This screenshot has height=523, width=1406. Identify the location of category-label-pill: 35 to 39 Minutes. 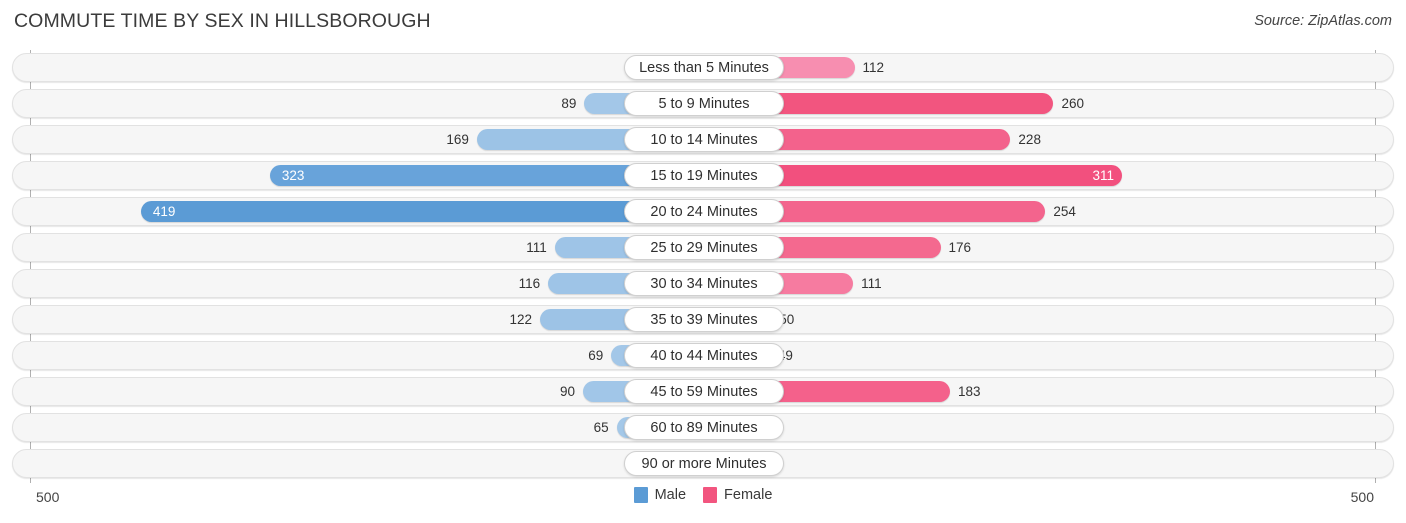
(704, 319).